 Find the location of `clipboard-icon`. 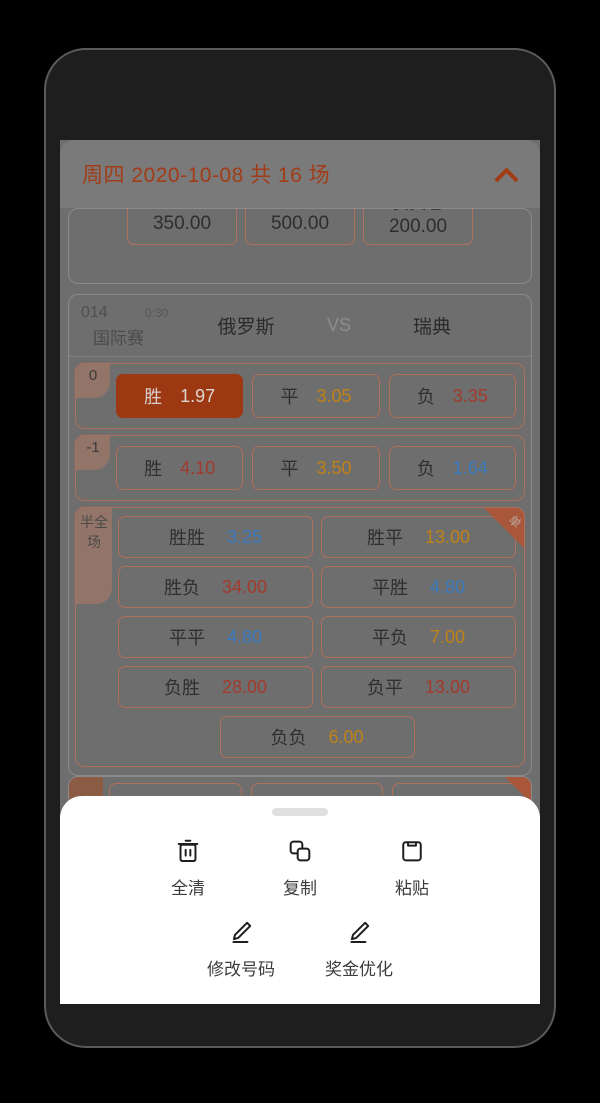

clipboard-icon is located at coordinates (412, 851).